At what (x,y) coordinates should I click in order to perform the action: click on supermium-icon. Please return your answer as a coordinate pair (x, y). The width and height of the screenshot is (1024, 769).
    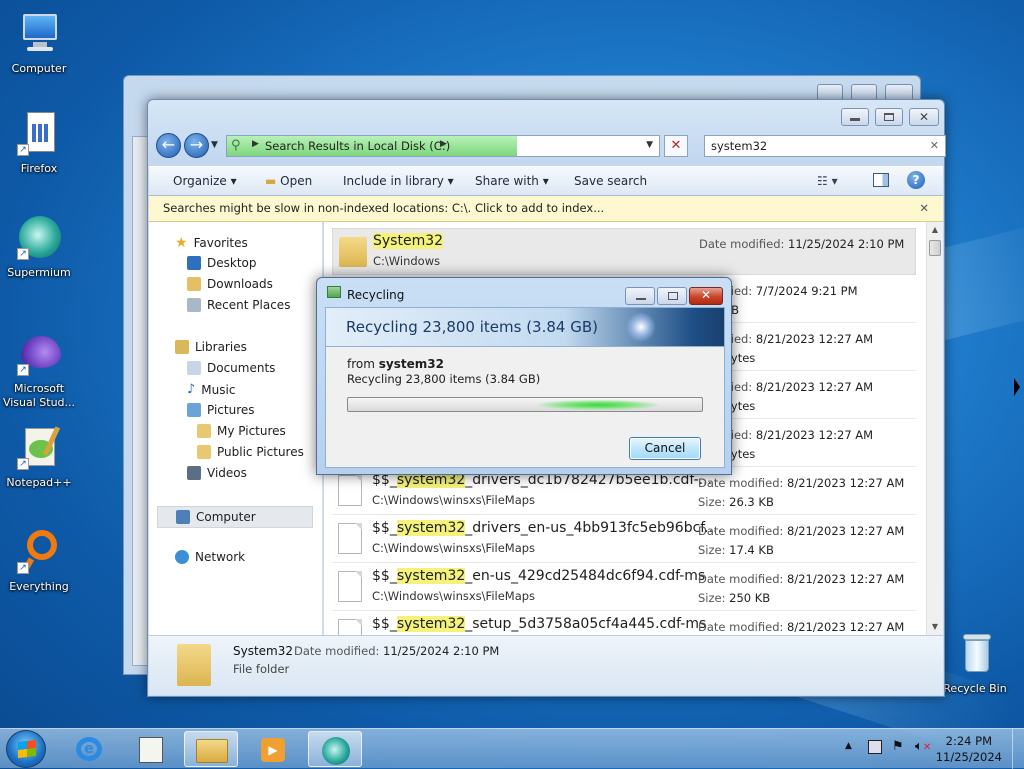
    Looking at the image, I should click on (336, 751).